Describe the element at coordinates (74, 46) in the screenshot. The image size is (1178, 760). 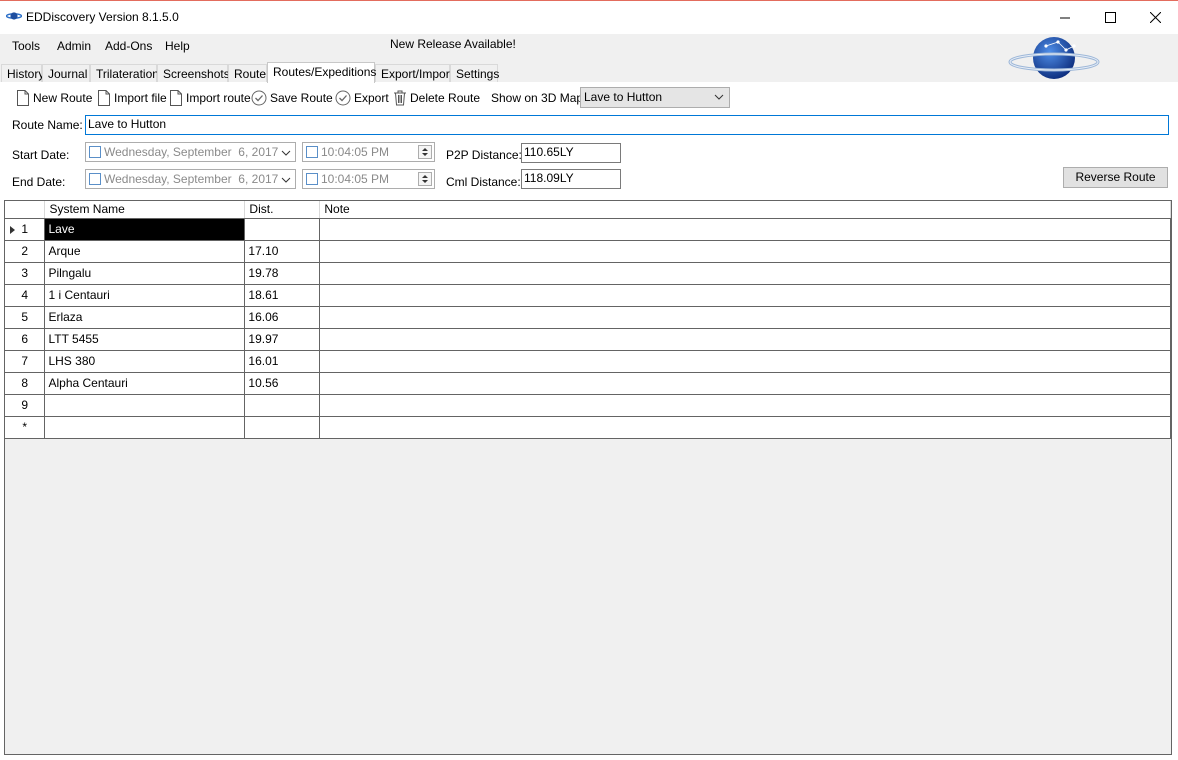
I see `menu-admin: Admin` at that location.